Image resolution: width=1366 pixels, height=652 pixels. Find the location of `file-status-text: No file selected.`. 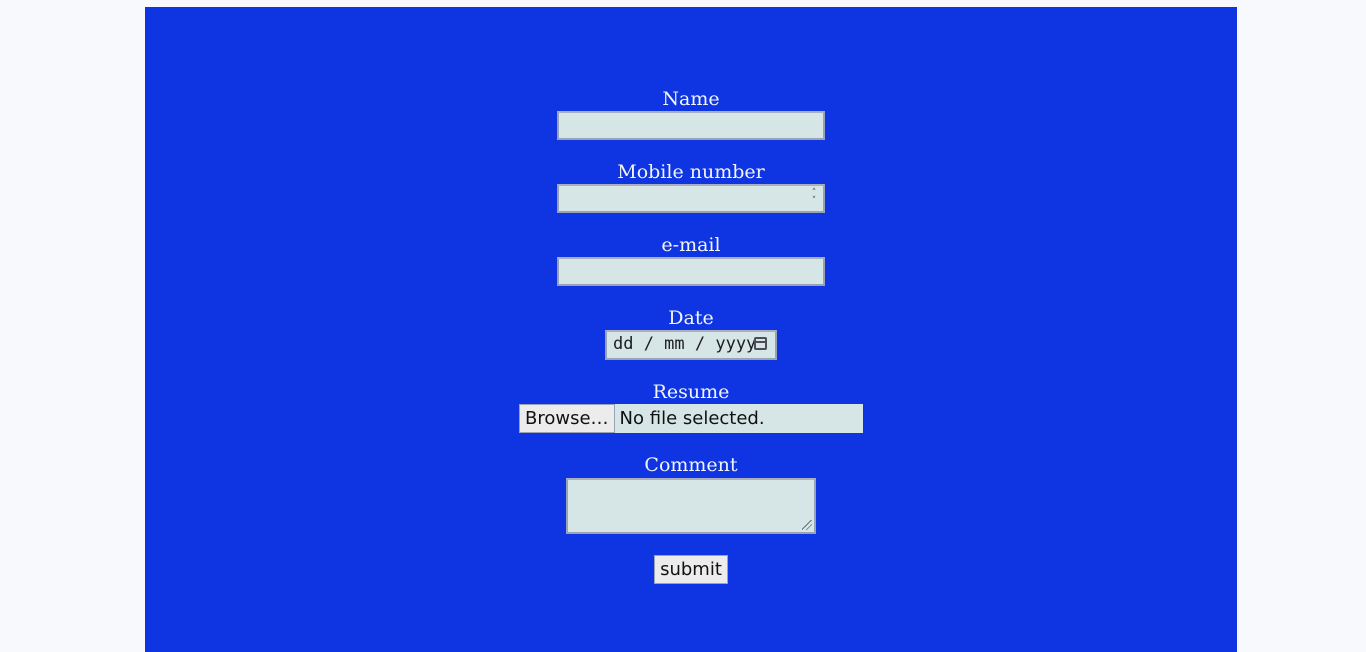

file-status-text: No file selected. is located at coordinates (692, 418).